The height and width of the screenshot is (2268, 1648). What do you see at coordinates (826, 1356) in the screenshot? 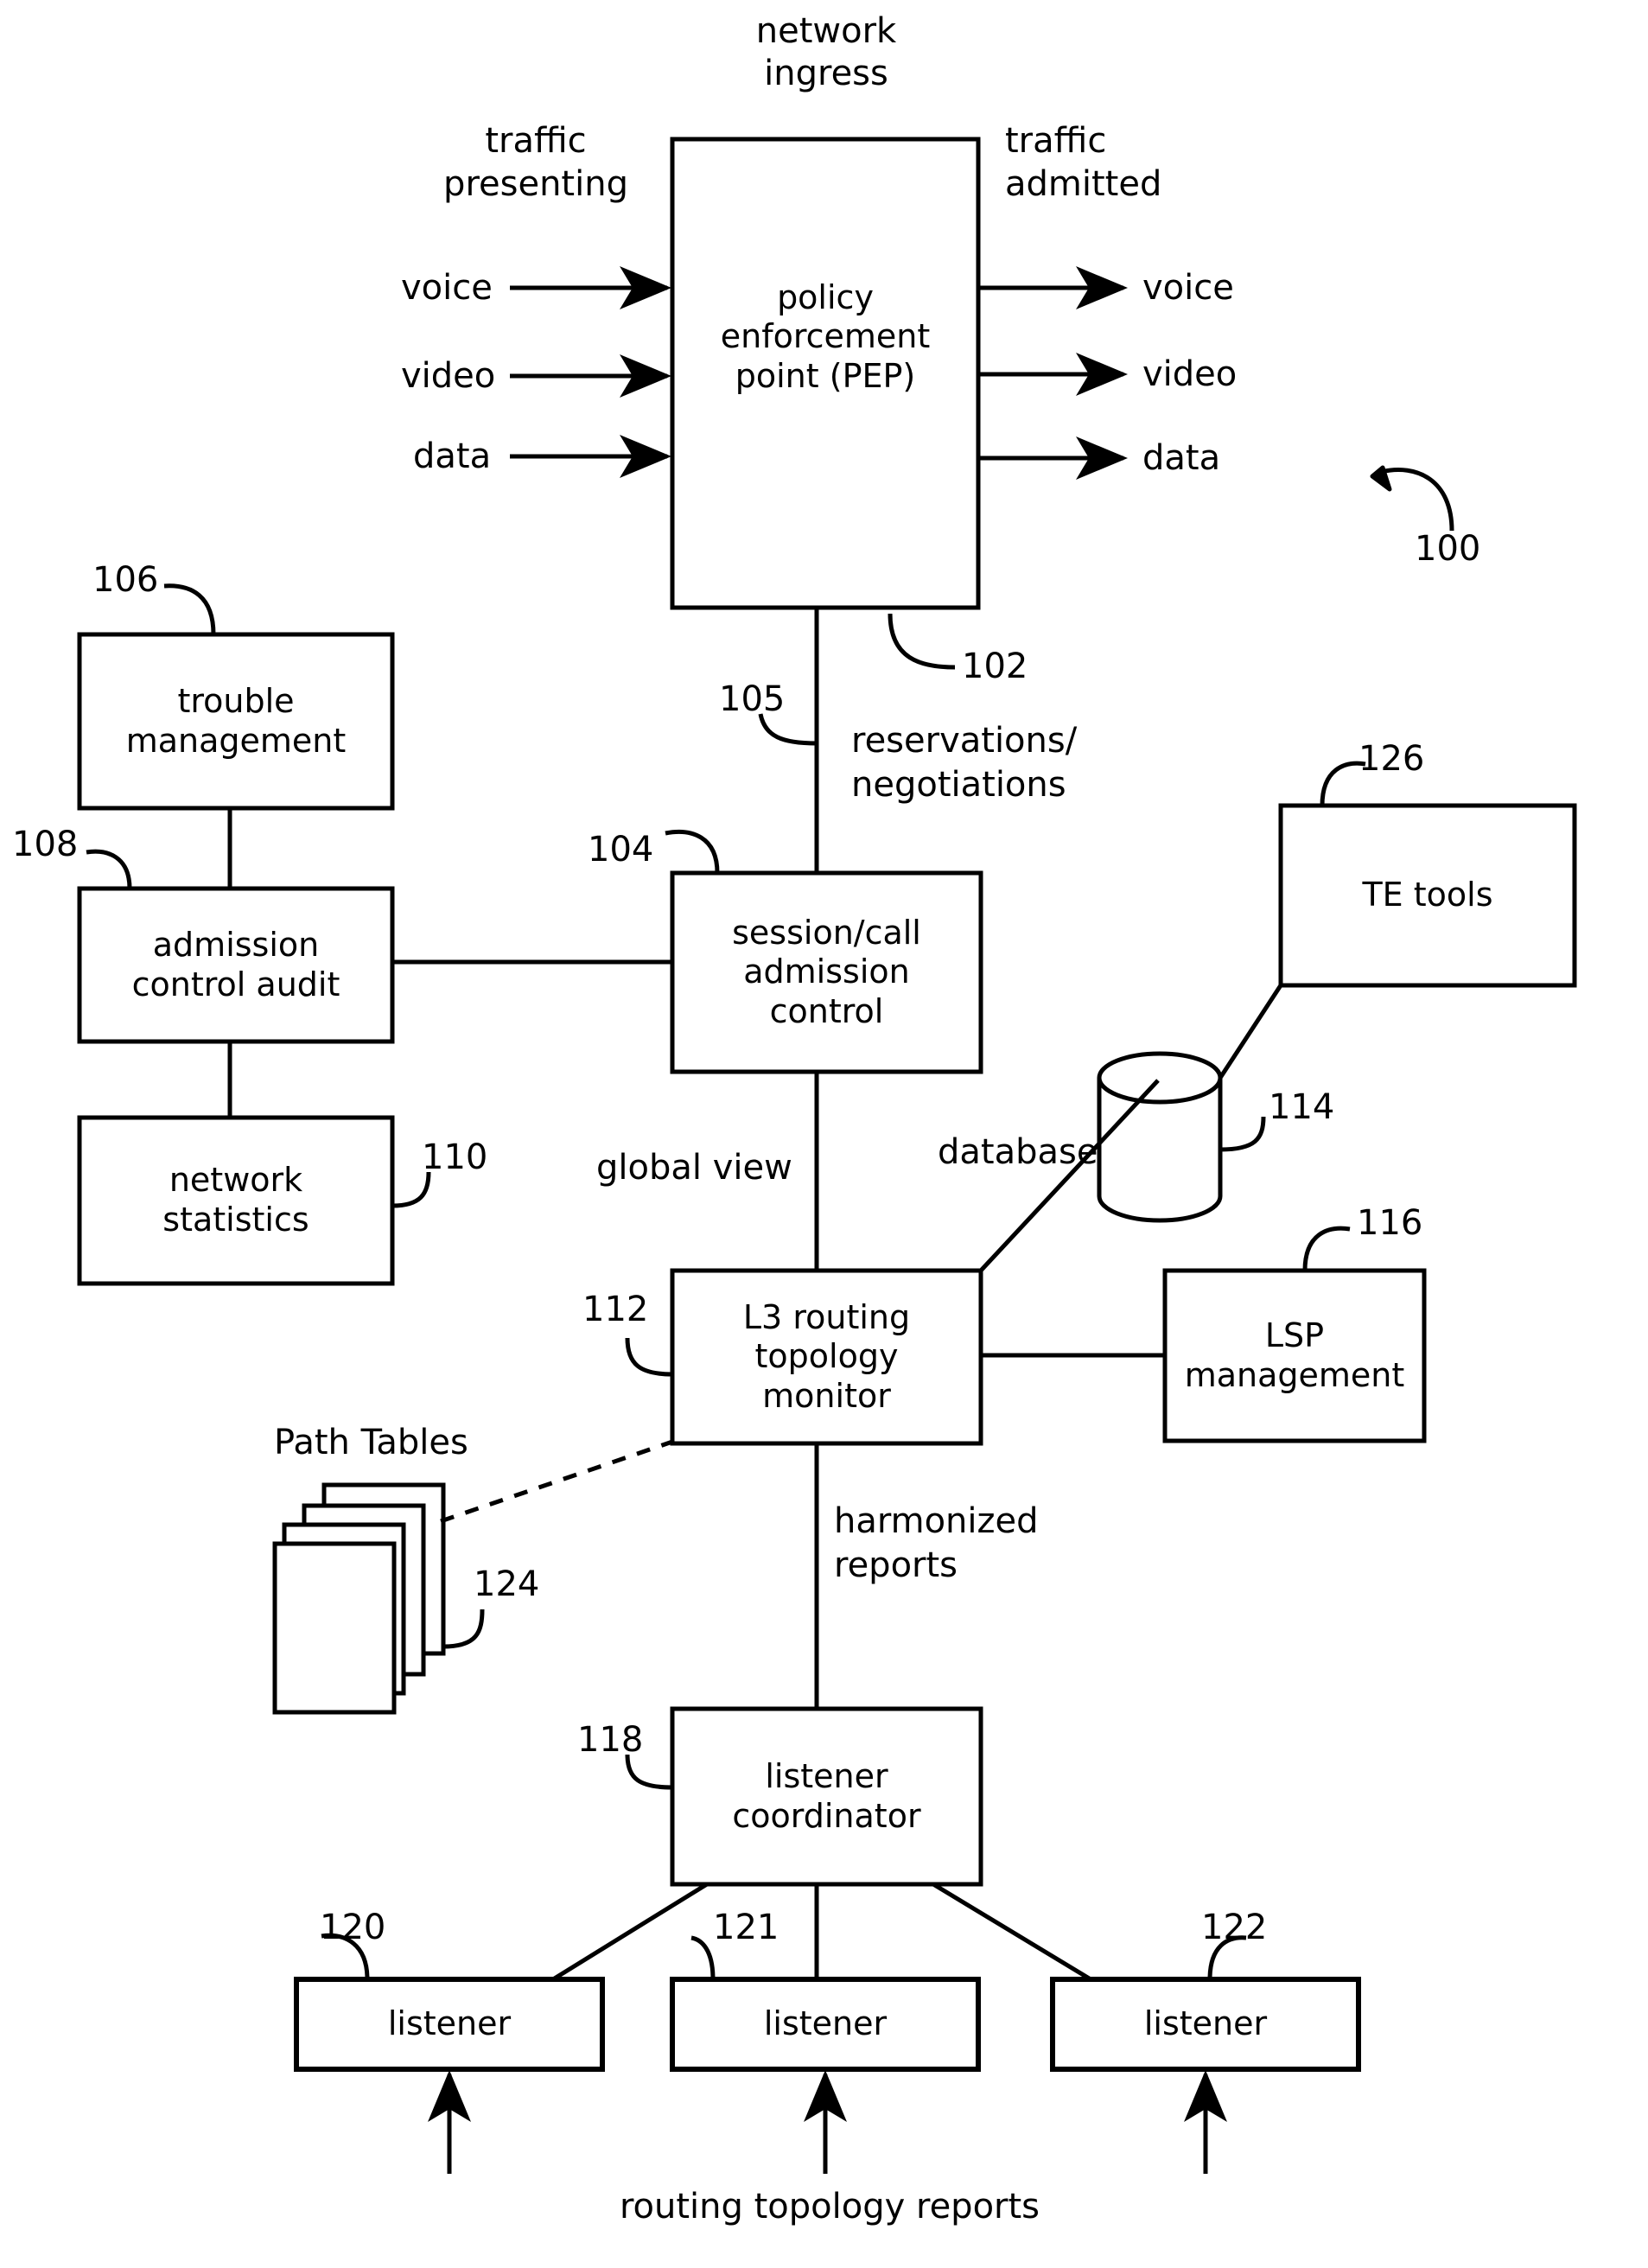
I see `label-box-l3-routing-topology-monitor: L3 routing topology monitor` at bounding box center [826, 1356].